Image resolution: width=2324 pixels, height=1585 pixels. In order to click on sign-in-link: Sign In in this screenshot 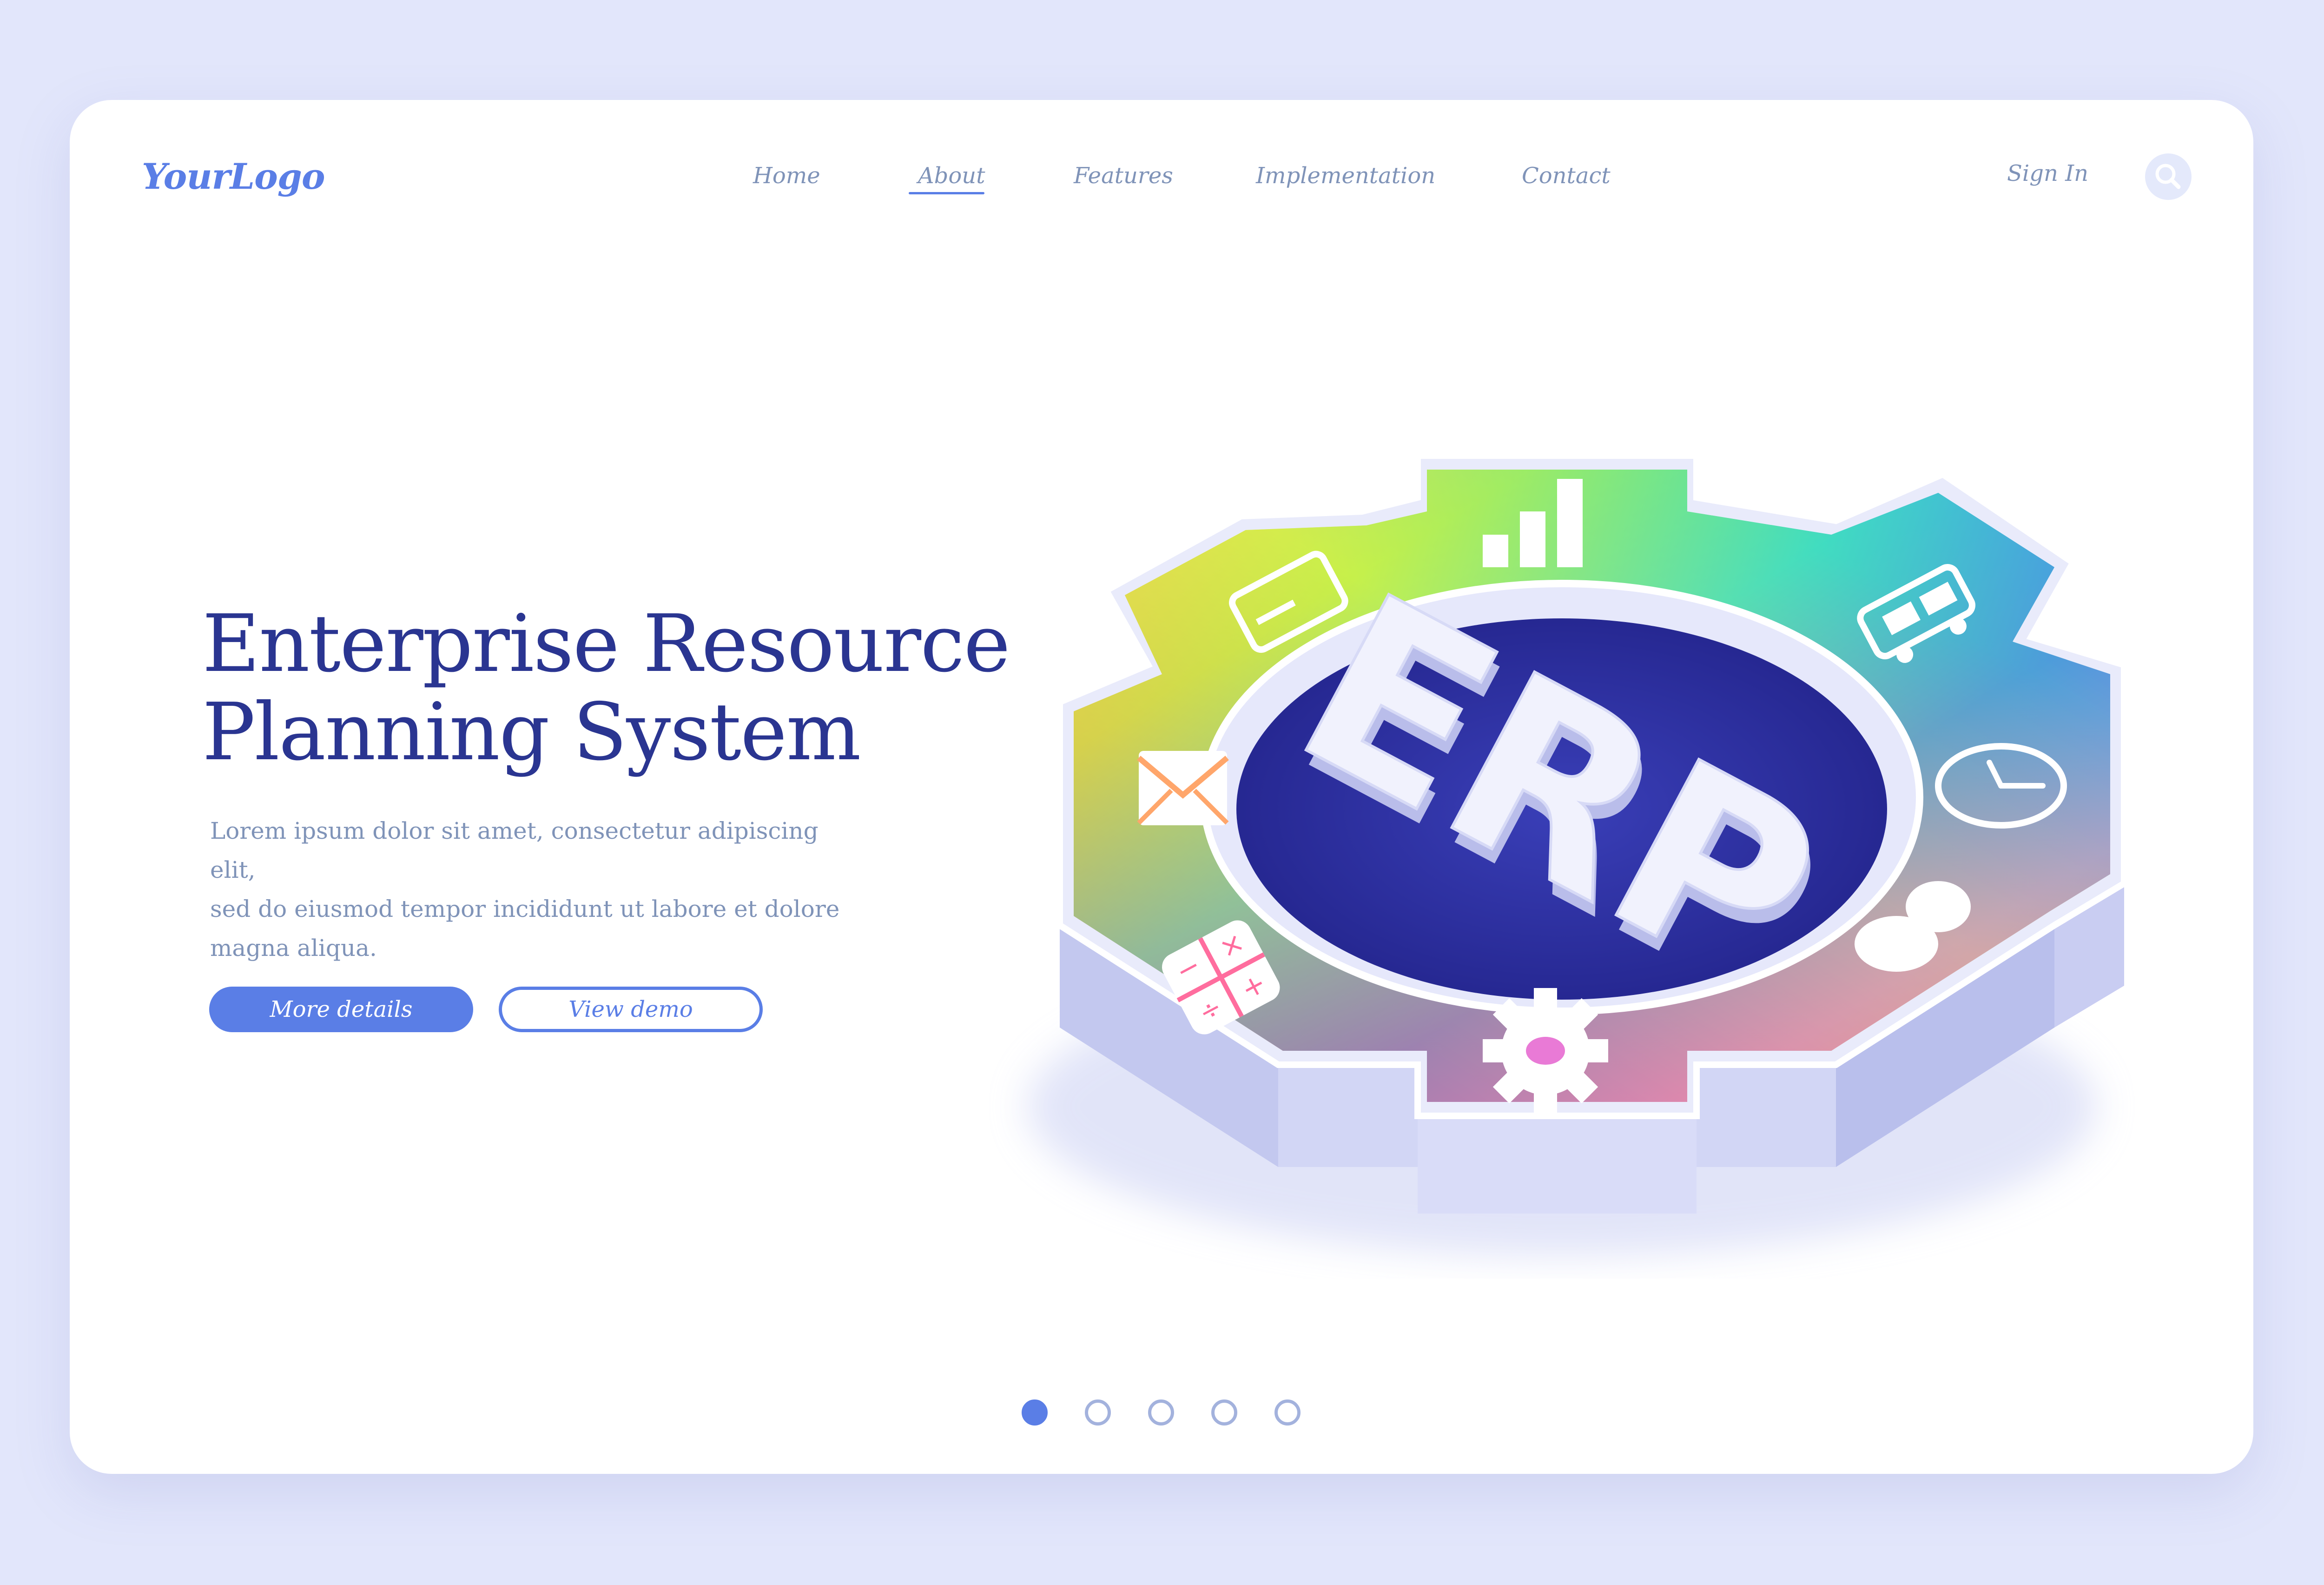, I will do `click(2047, 173)`.